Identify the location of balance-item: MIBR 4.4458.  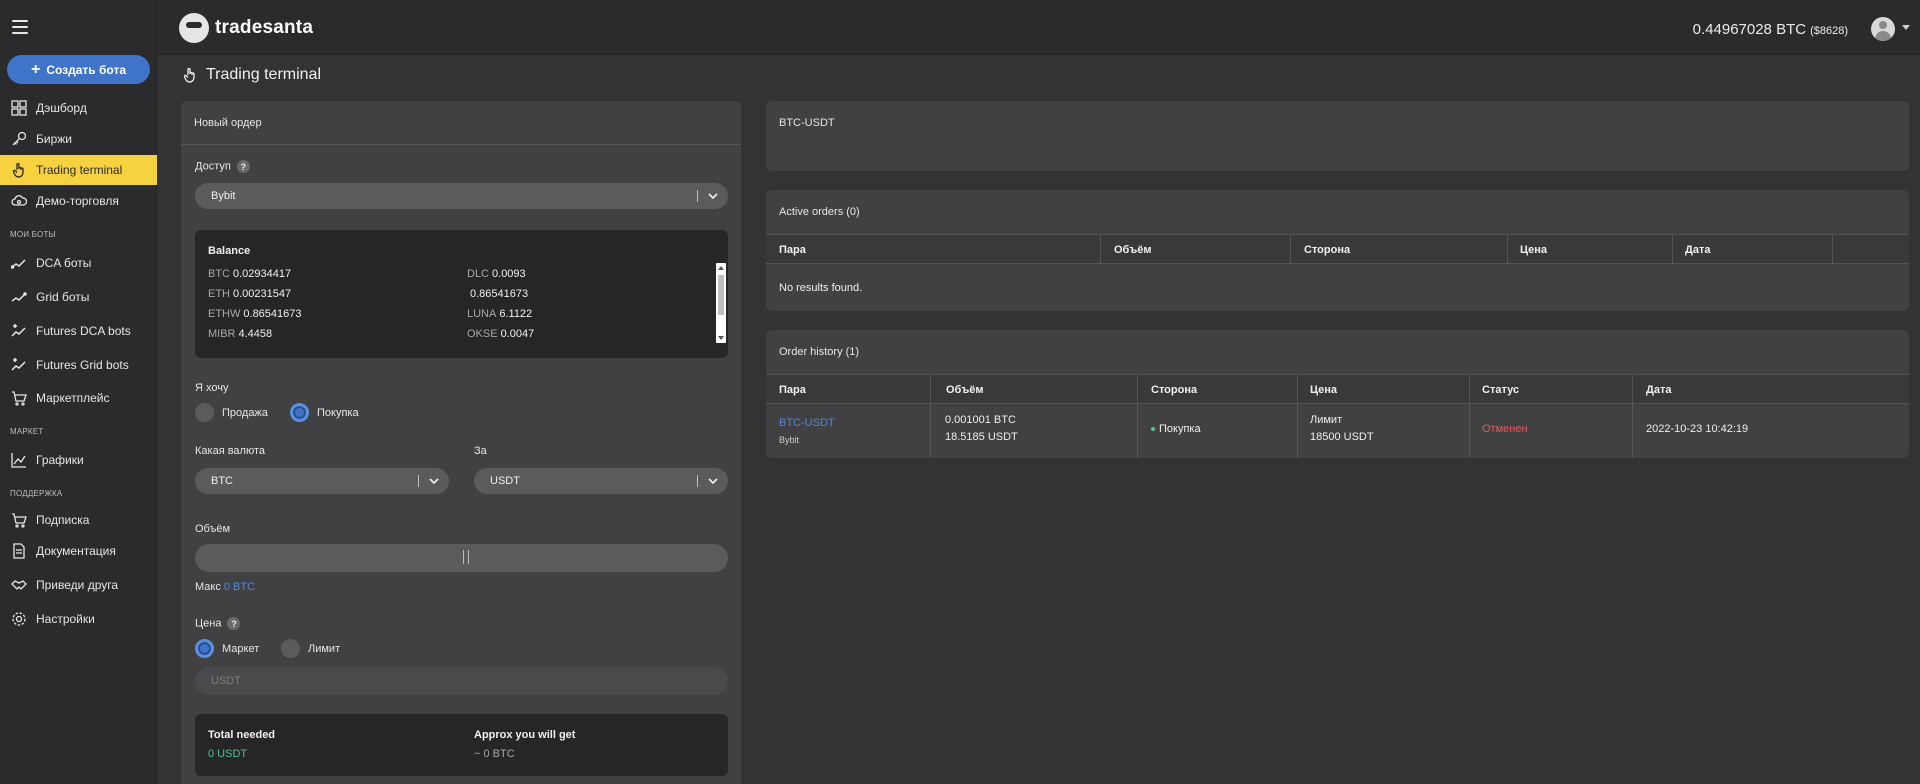
(240, 334).